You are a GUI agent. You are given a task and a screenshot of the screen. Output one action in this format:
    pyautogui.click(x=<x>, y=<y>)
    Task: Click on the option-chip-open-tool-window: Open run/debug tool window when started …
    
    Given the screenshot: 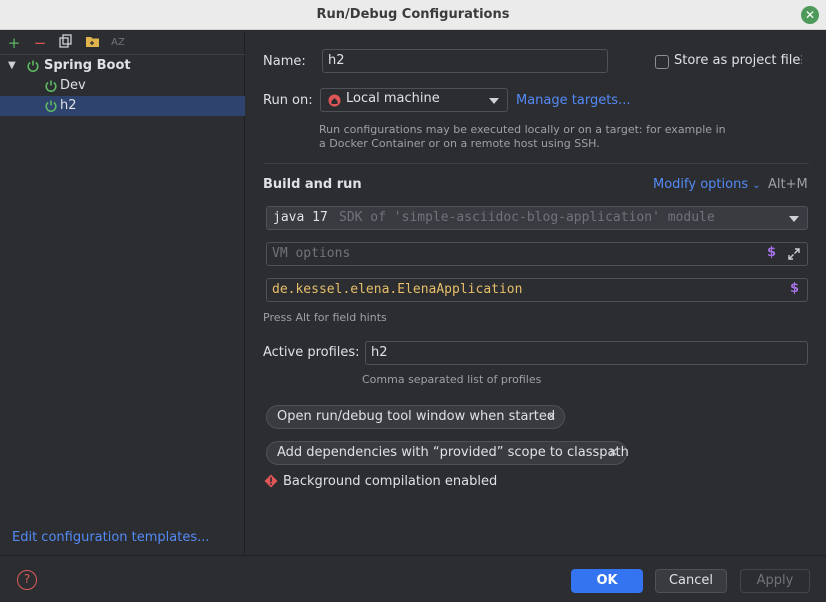 What is the action you would take?
    pyautogui.click(x=415, y=417)
    